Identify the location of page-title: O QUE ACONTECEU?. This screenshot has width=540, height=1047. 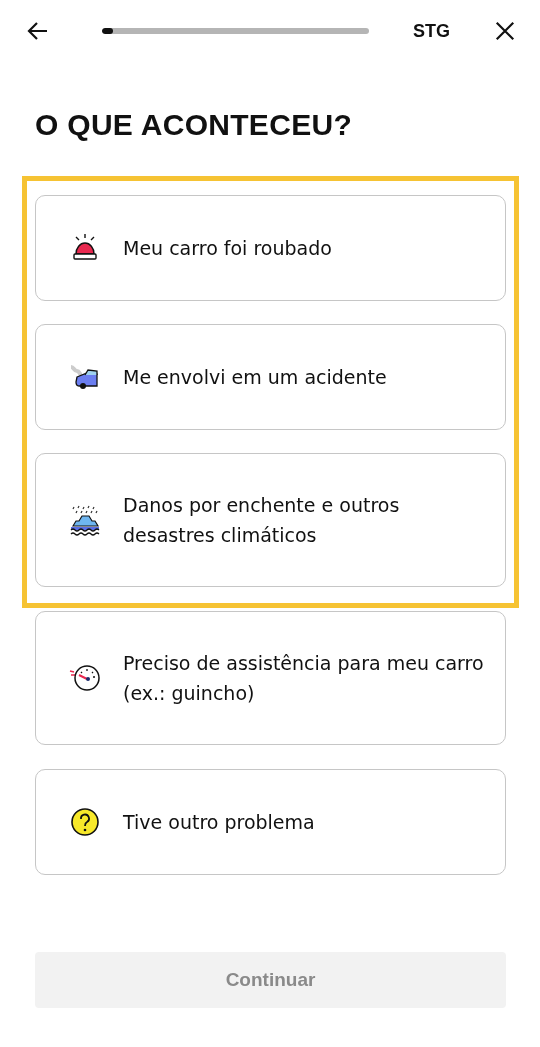
(194, 125).